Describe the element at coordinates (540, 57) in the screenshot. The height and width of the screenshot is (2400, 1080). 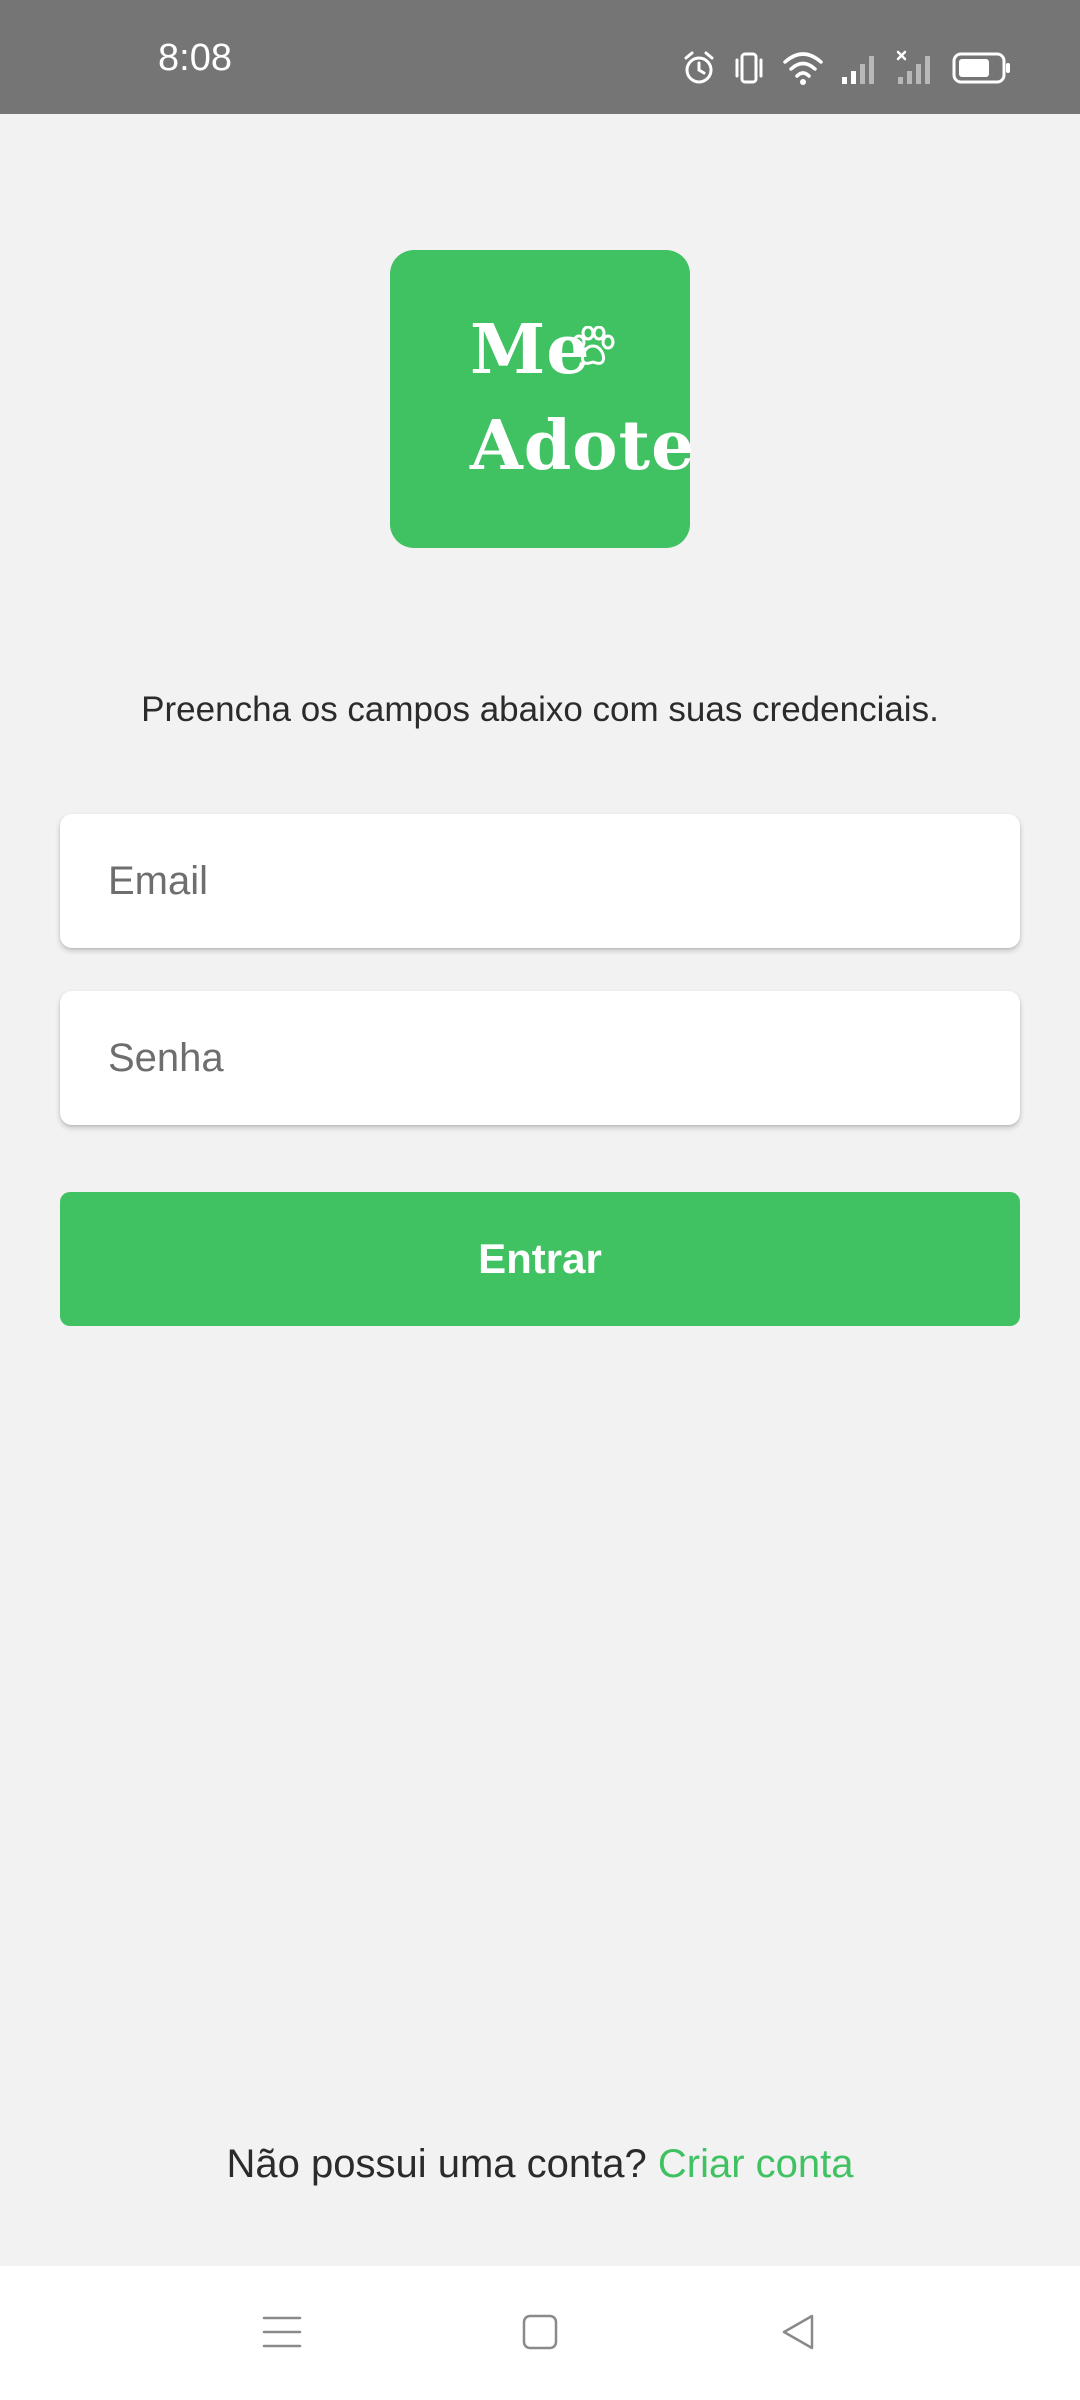
I see `status-bar: 8:08` at that location.